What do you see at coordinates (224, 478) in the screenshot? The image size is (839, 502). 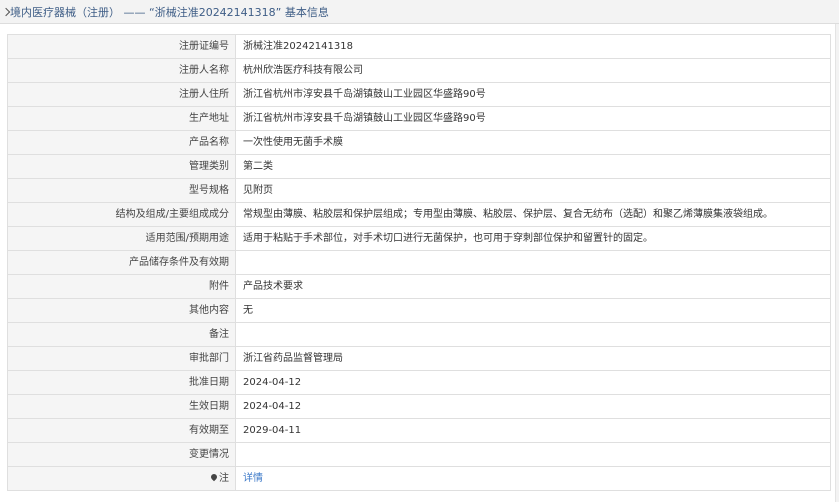 I see `note-label: 注` at bounding box center [224, 478].